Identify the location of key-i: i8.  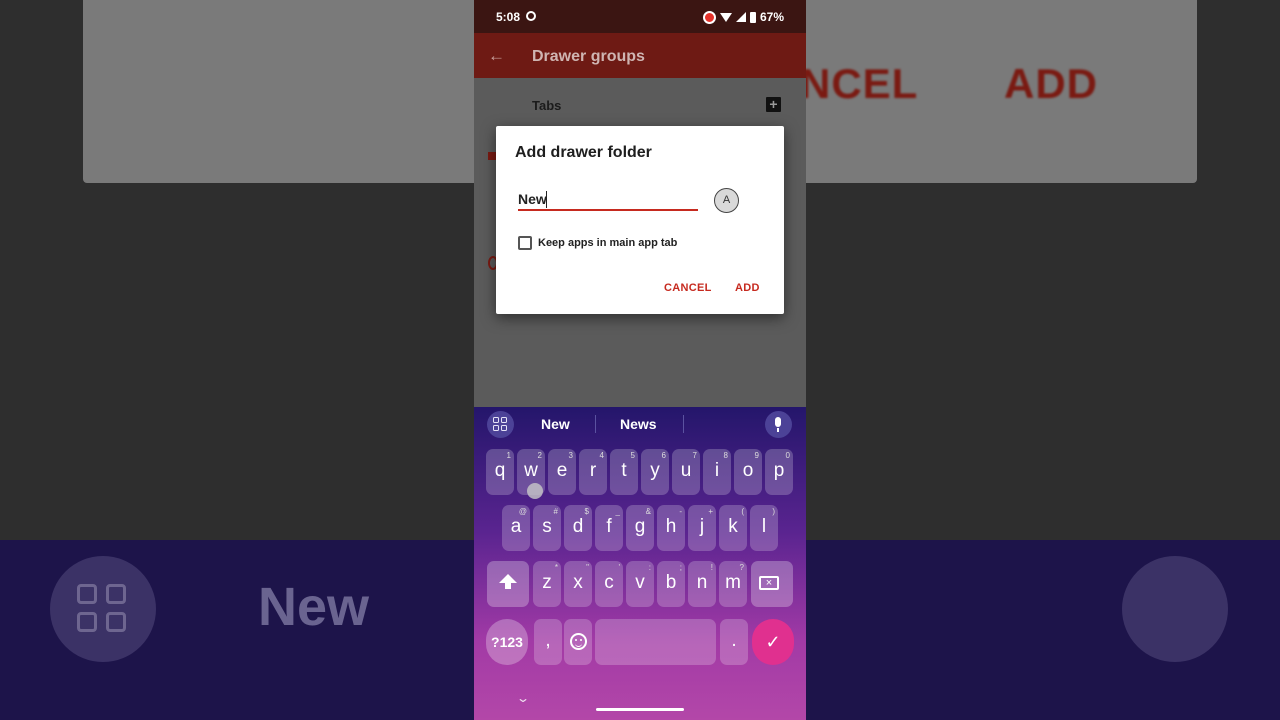
(717, 472).